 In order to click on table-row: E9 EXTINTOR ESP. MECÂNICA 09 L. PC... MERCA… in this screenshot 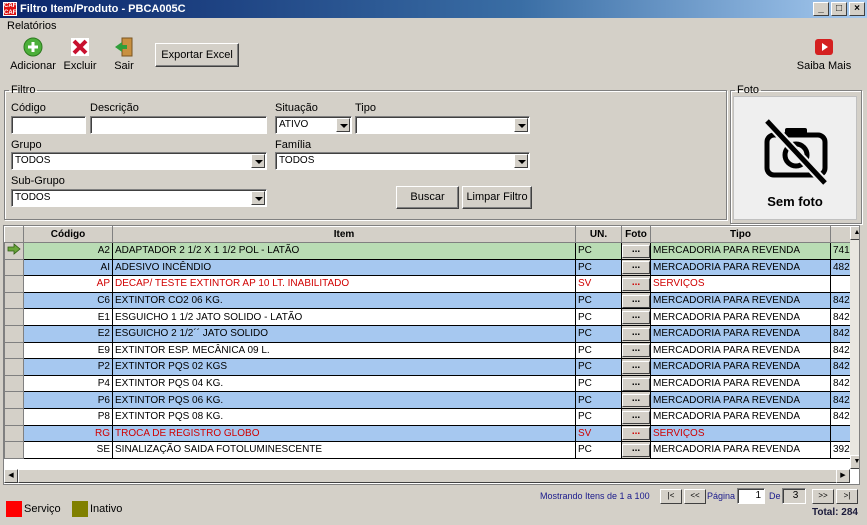, I will do `click(428, 350)`.